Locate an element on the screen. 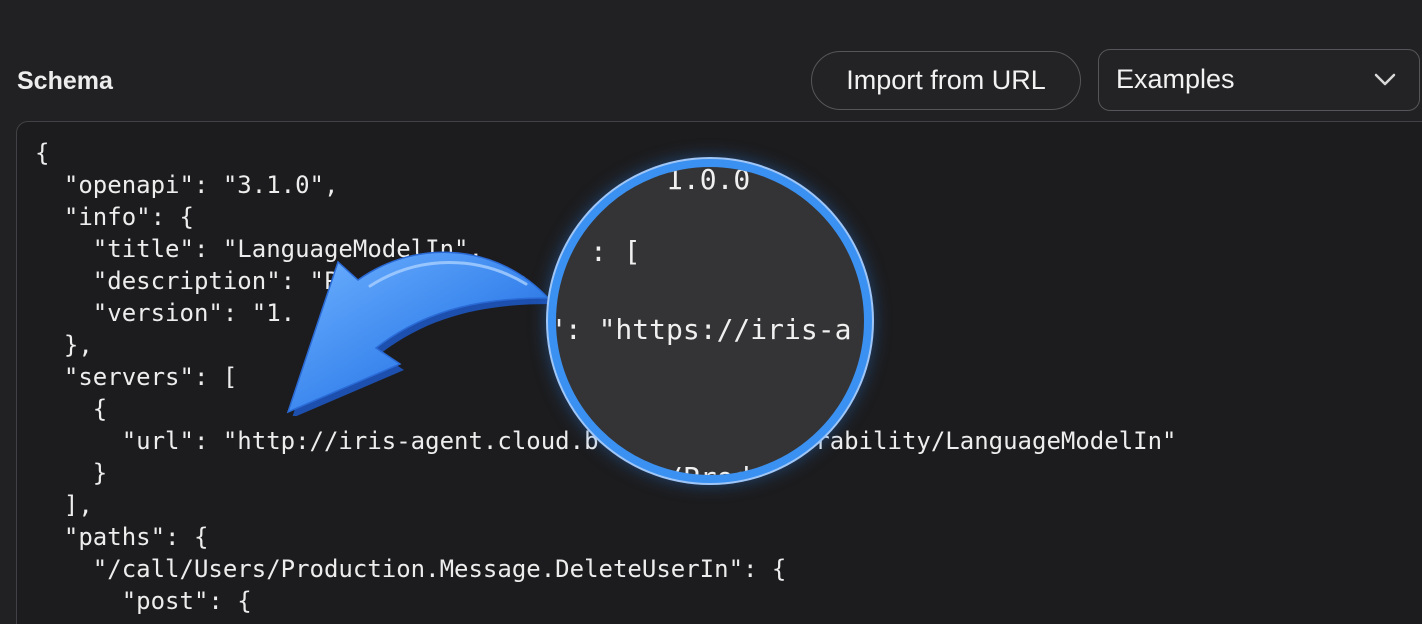  import-from-url-button: Import from URL is located at coordinates (946, 80).